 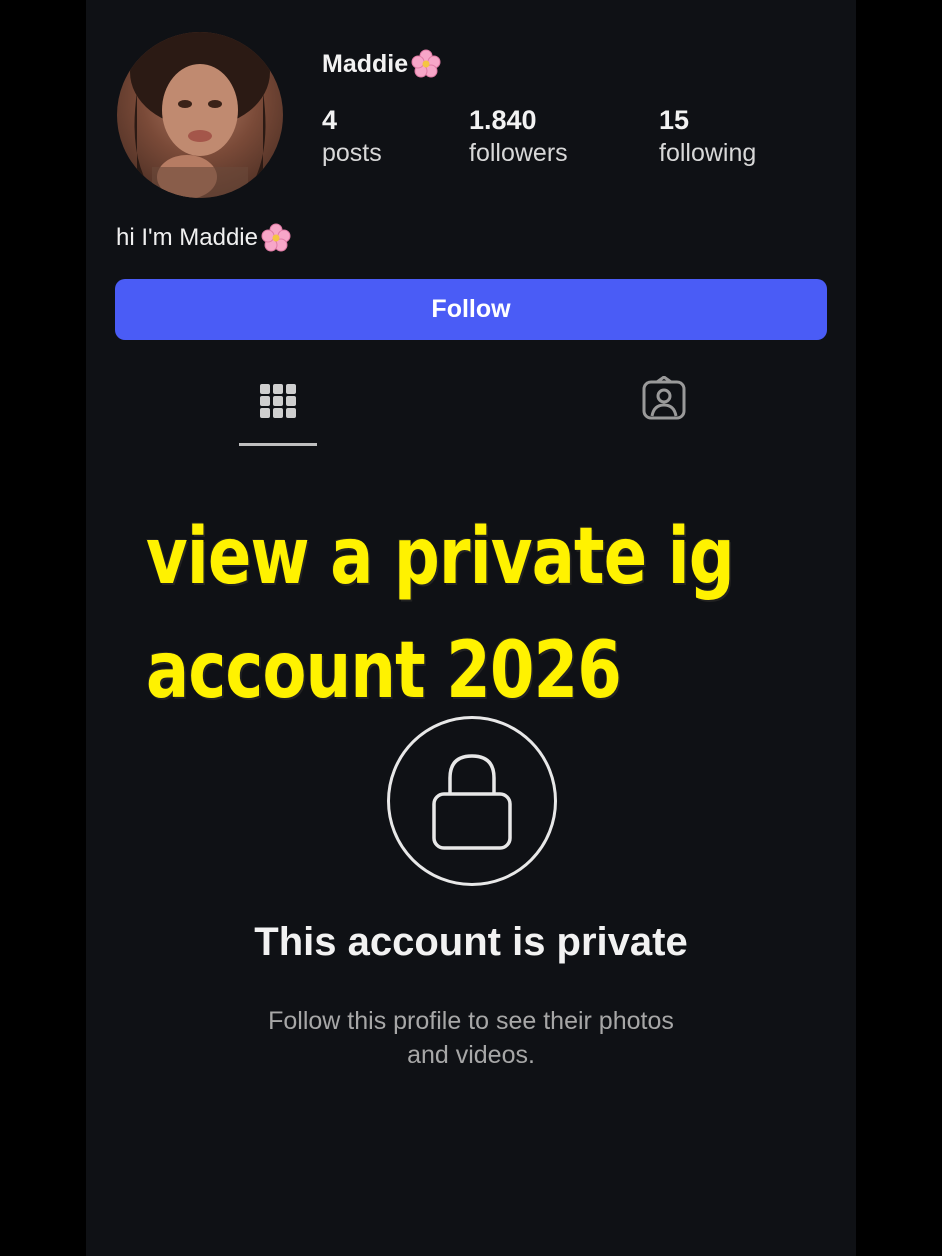 I want to click on tab-tagged, so click(x=664, y=409).